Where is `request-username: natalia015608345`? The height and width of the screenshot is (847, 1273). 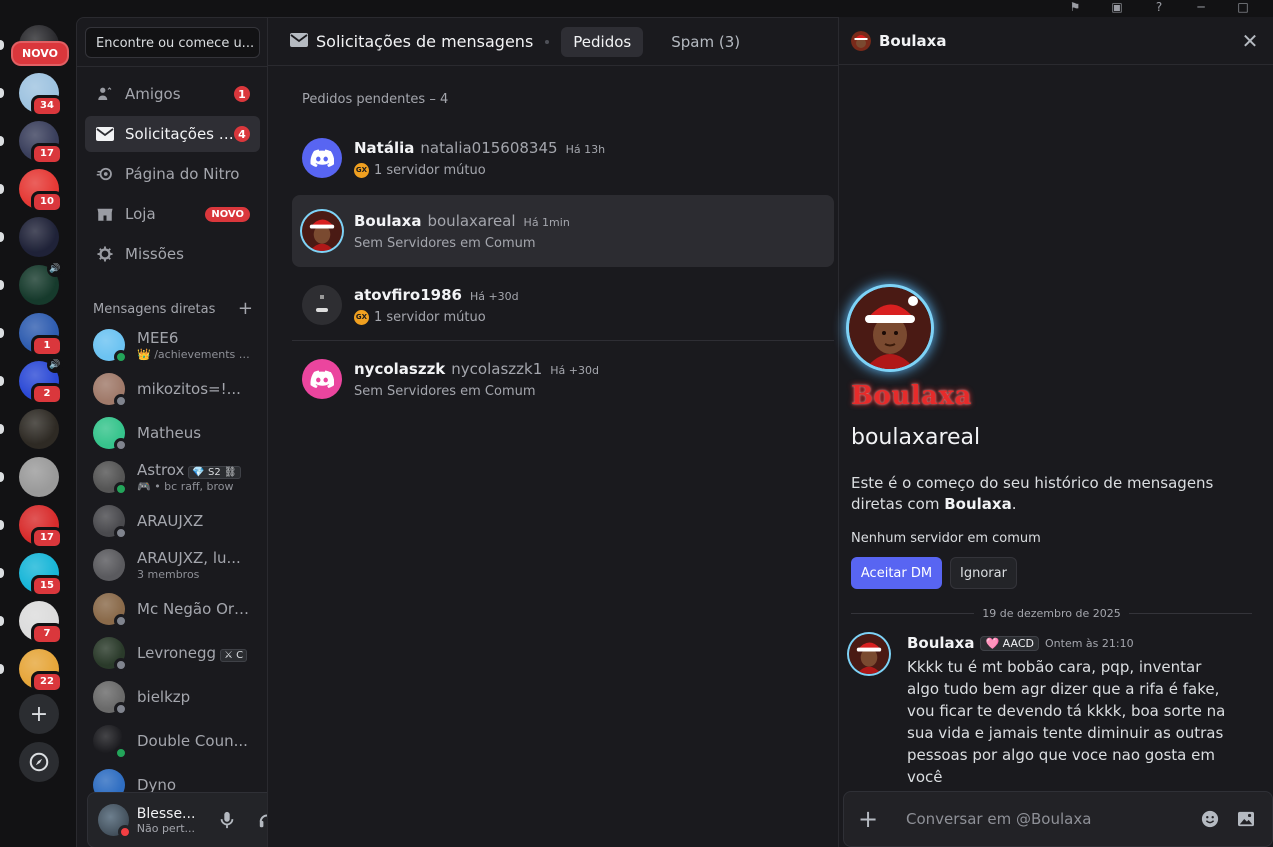 request-username: natalia015608345 is located at coordinates (489, 147).